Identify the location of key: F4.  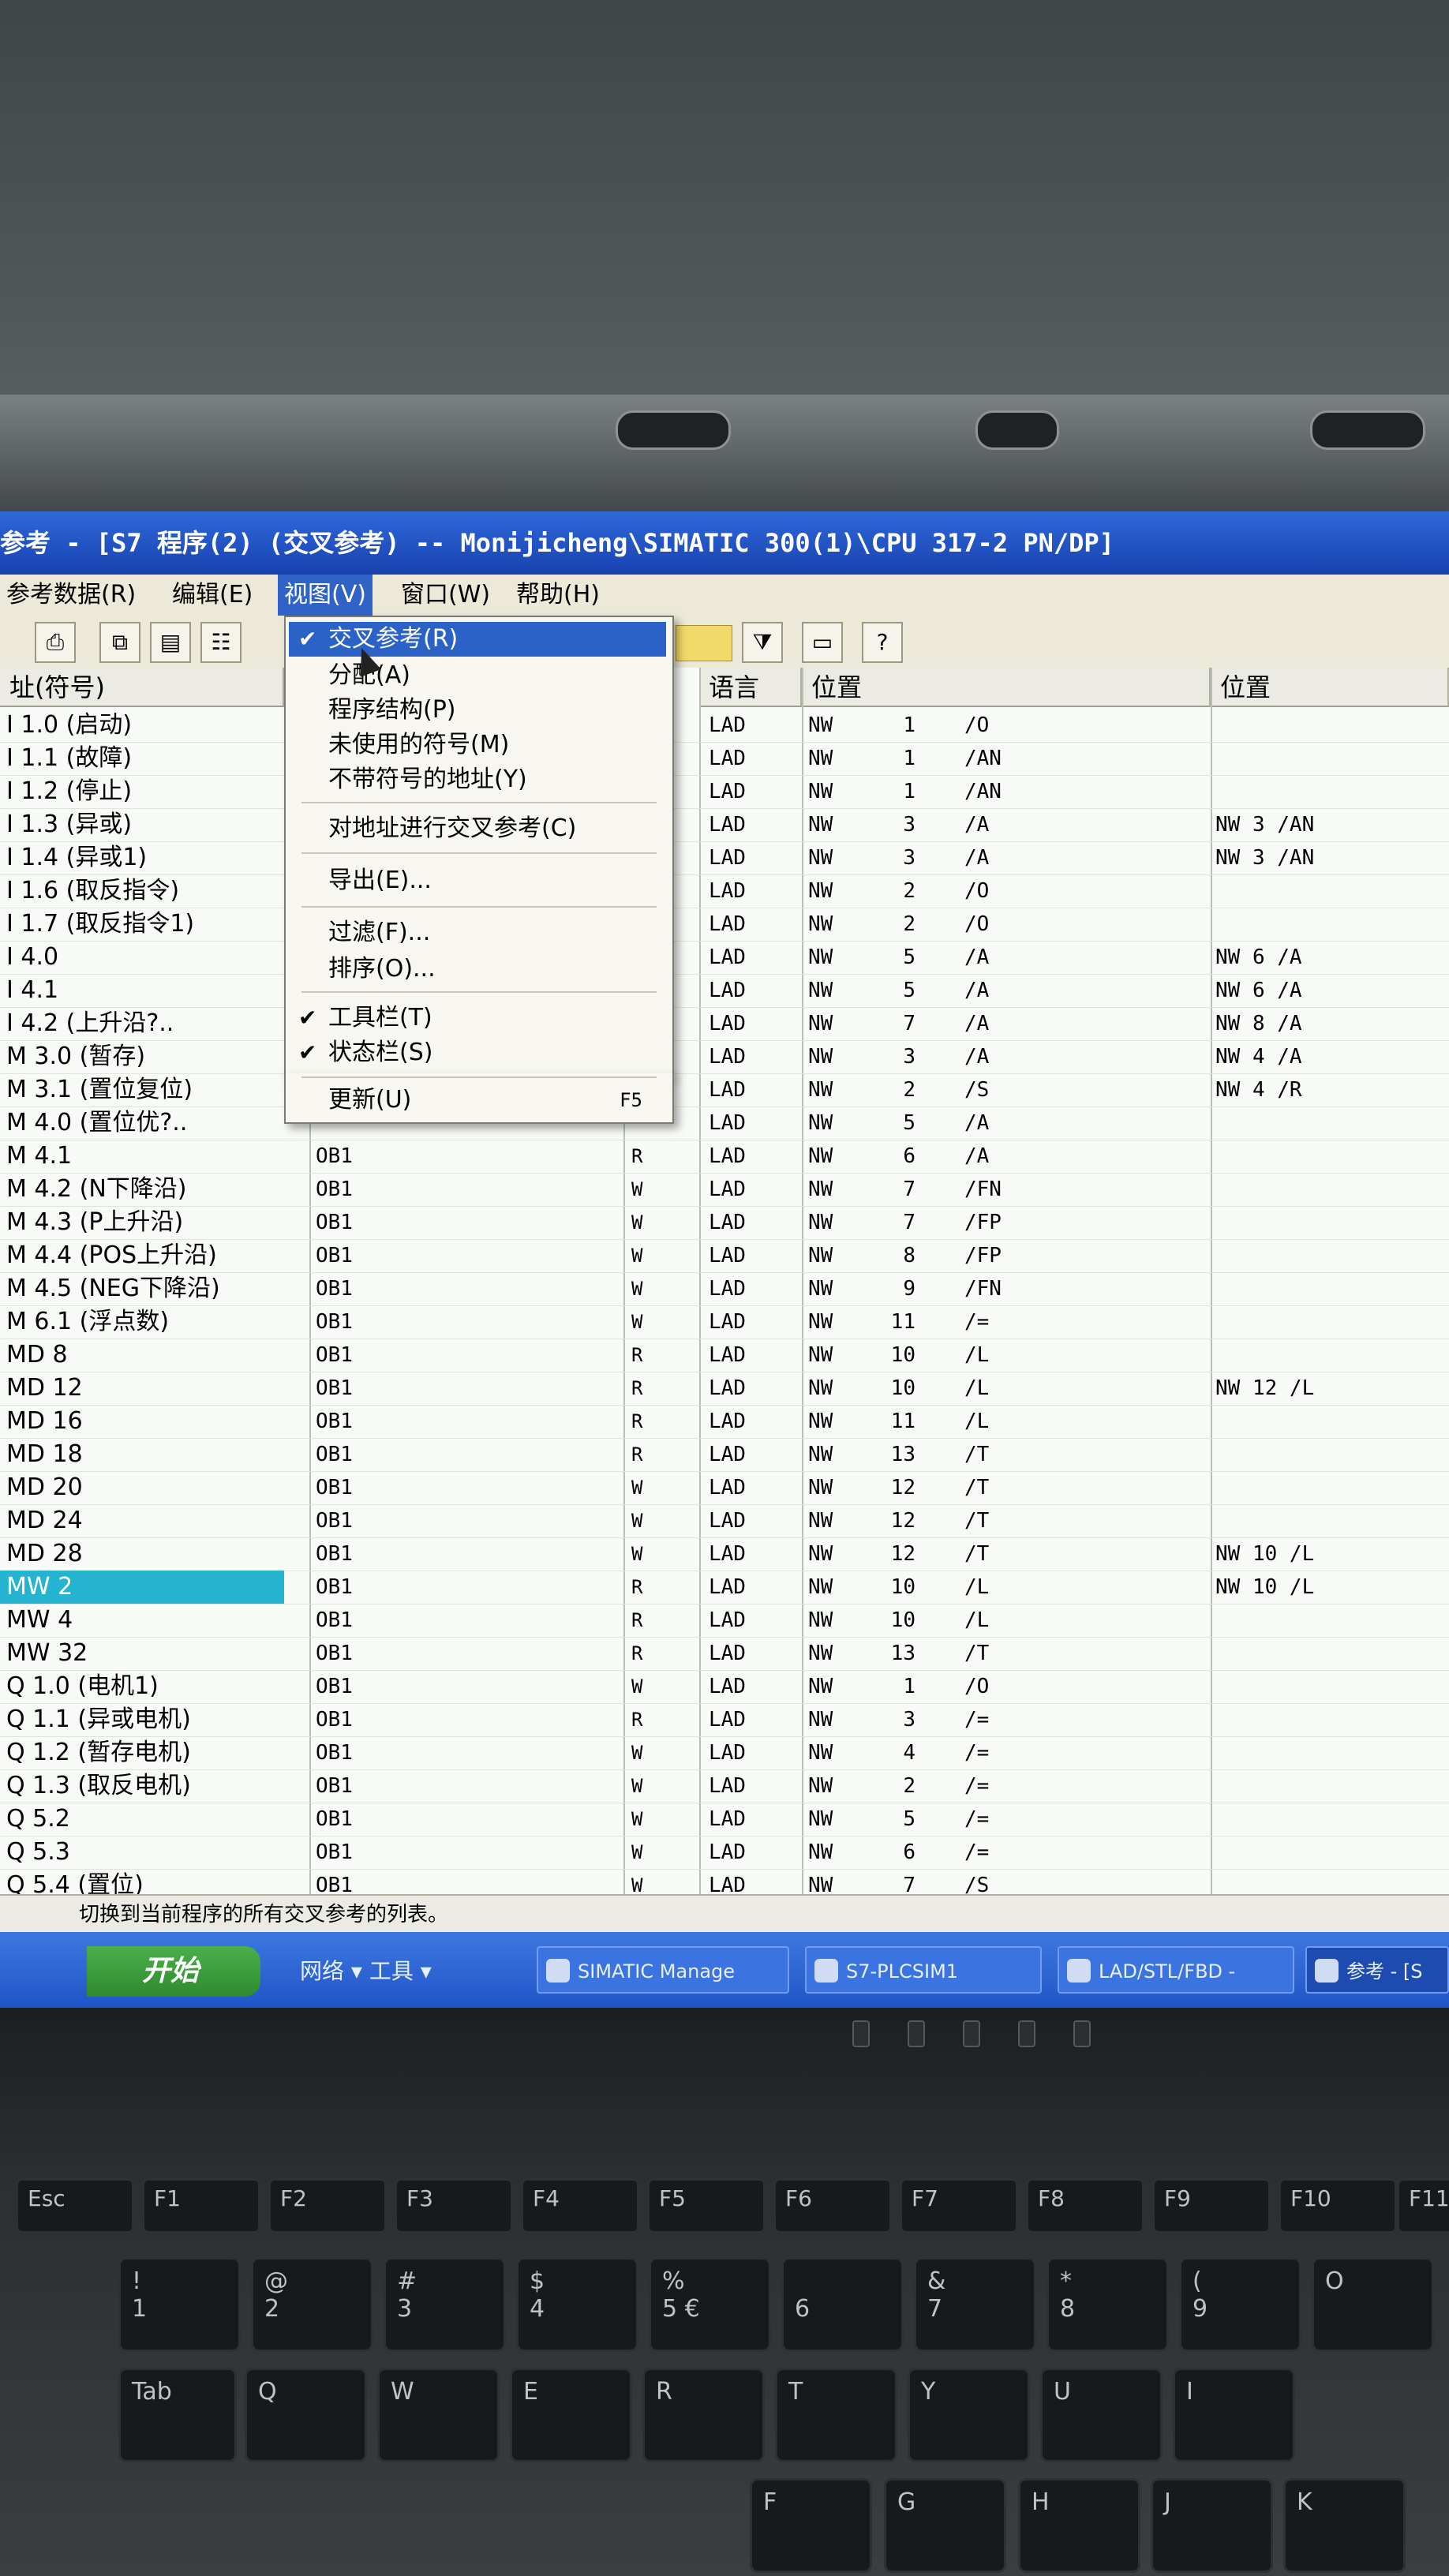
(580, 2205).